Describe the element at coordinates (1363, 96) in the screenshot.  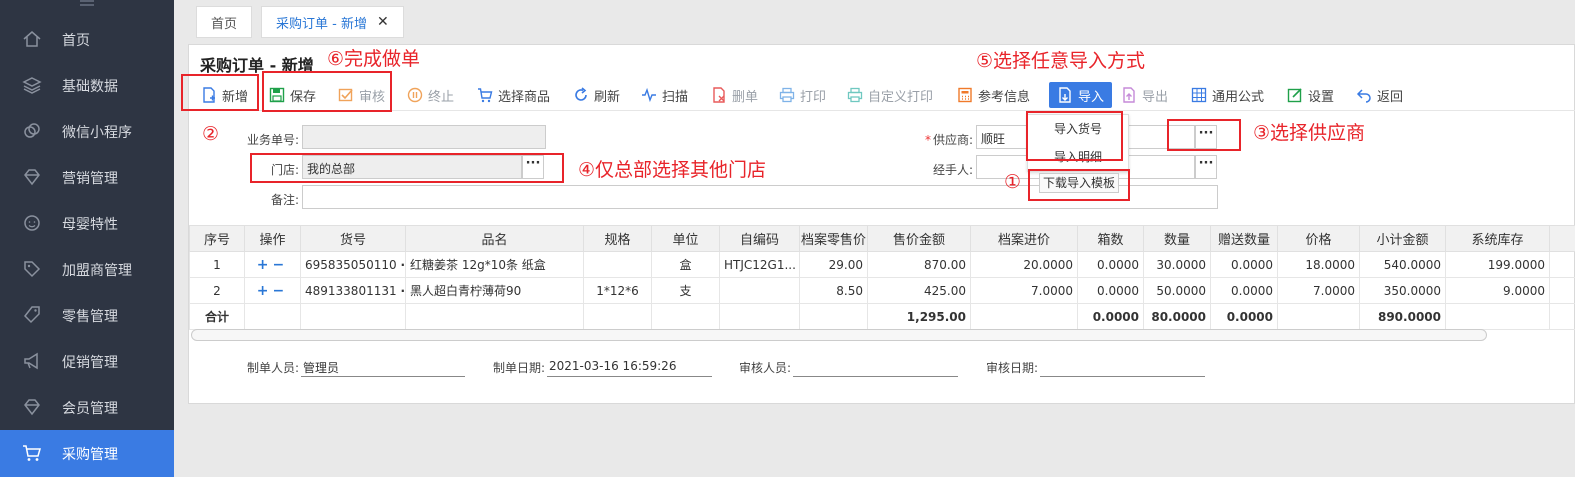
I see `back-arrow-icon` at that location.